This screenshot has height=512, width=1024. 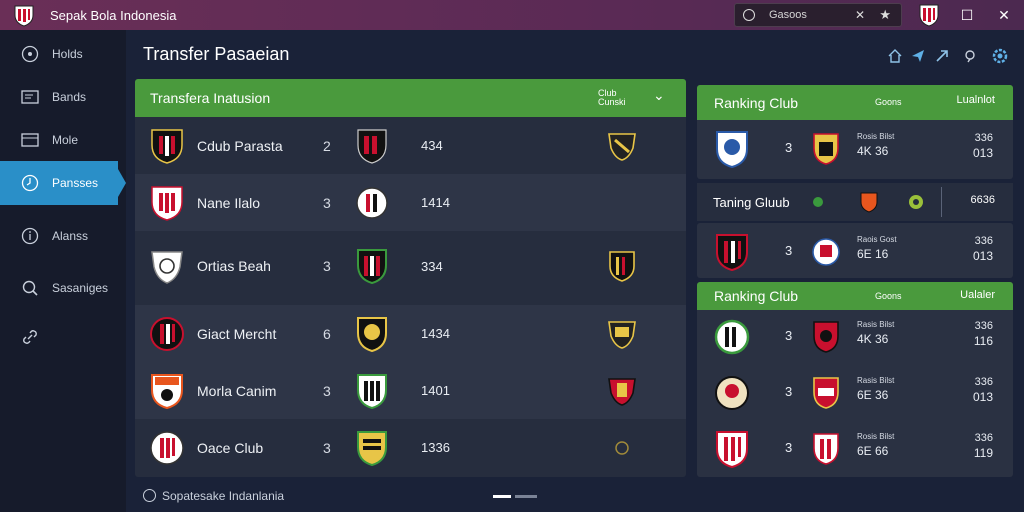 I want to click on ranking-row: 3 Rasis Bilst 4K 36 336 116, so click(x=855, y=336).